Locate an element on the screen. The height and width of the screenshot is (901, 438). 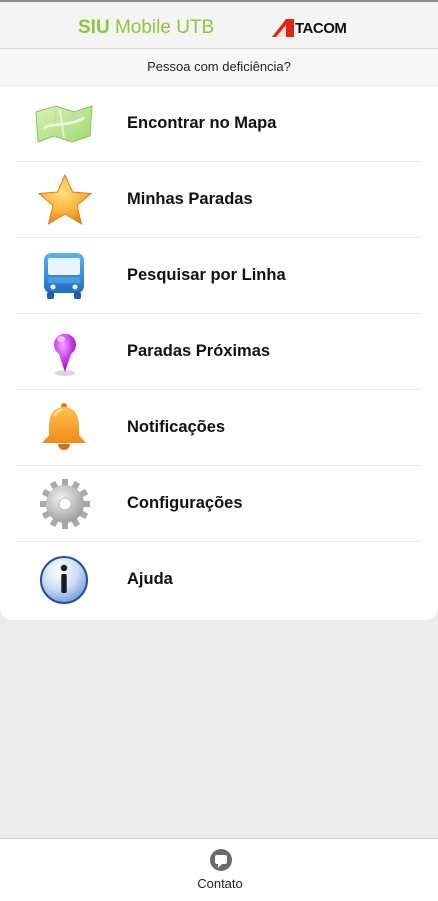
menu-item-my-stops: Minhas Paradas is located at coordinates (219, 200).